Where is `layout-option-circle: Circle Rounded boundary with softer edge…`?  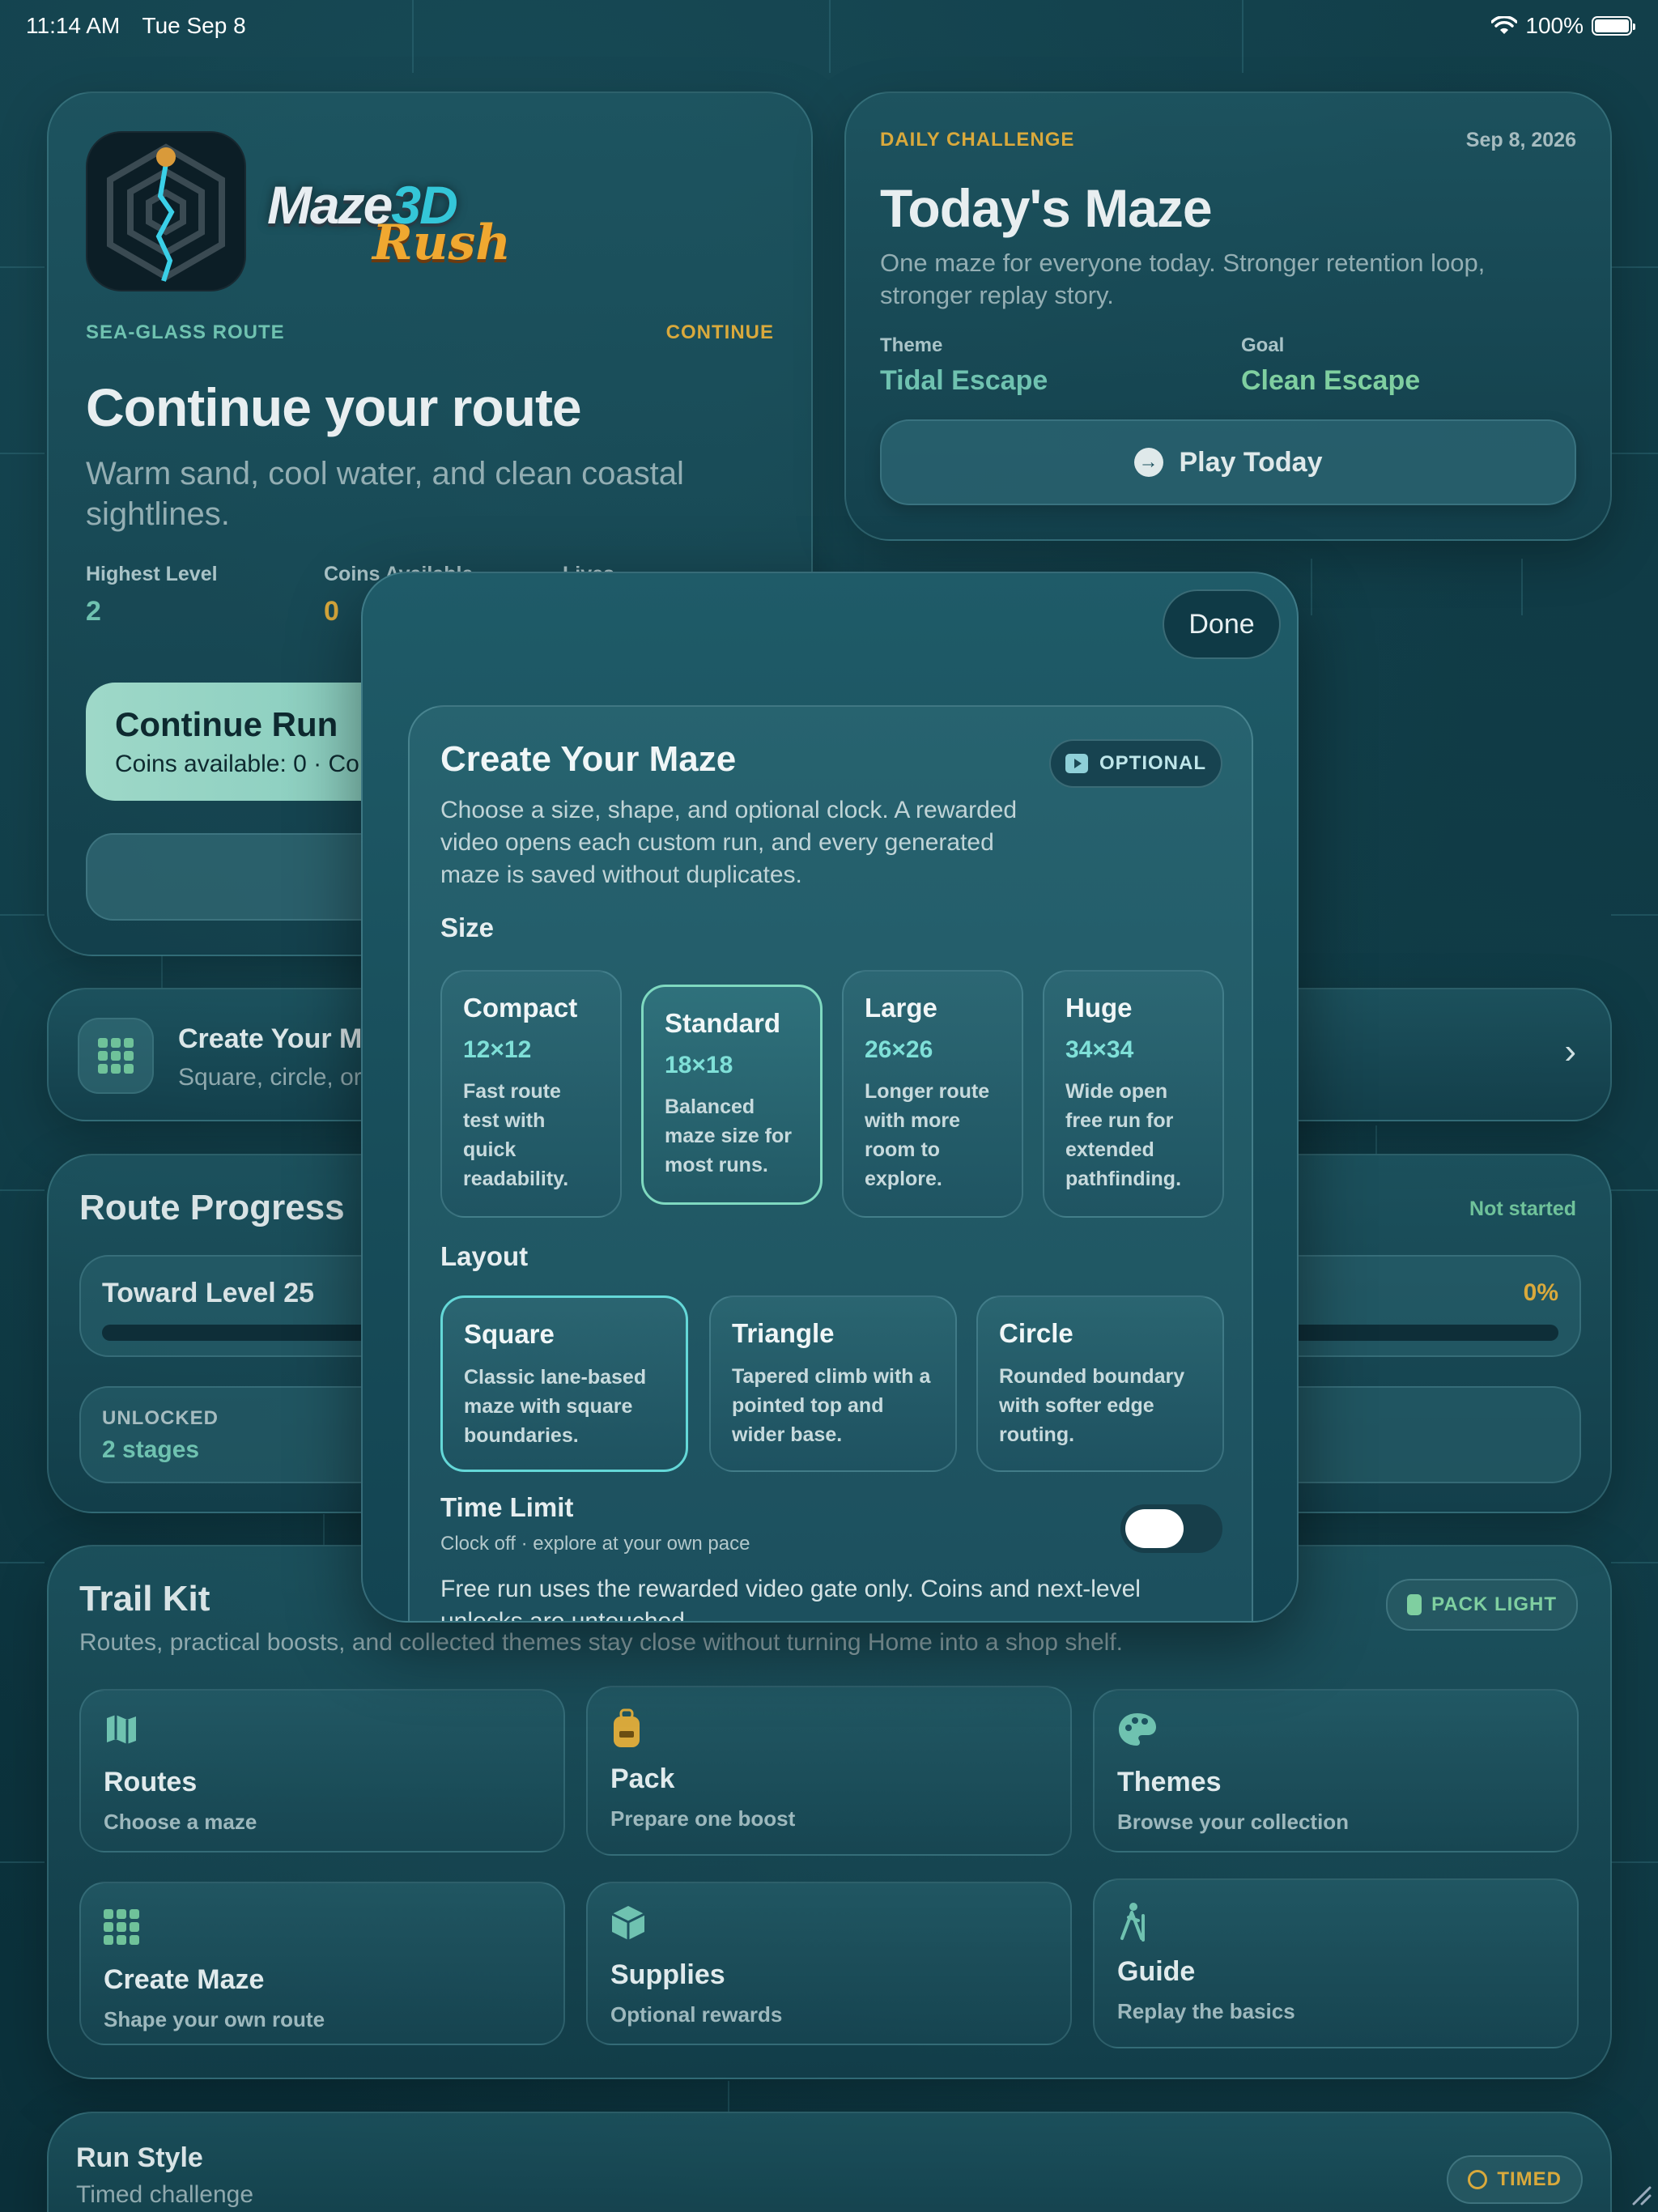 layout-option-circle: Circle Rounded boundary with softer edge… is located at coordinates (1100, 1383).